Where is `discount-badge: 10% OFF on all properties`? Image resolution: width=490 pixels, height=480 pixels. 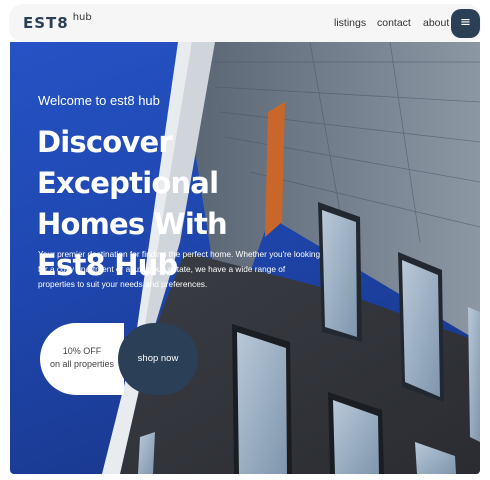
discount-badge: 10% OFF on all properties is located at coordinates (82, 359).